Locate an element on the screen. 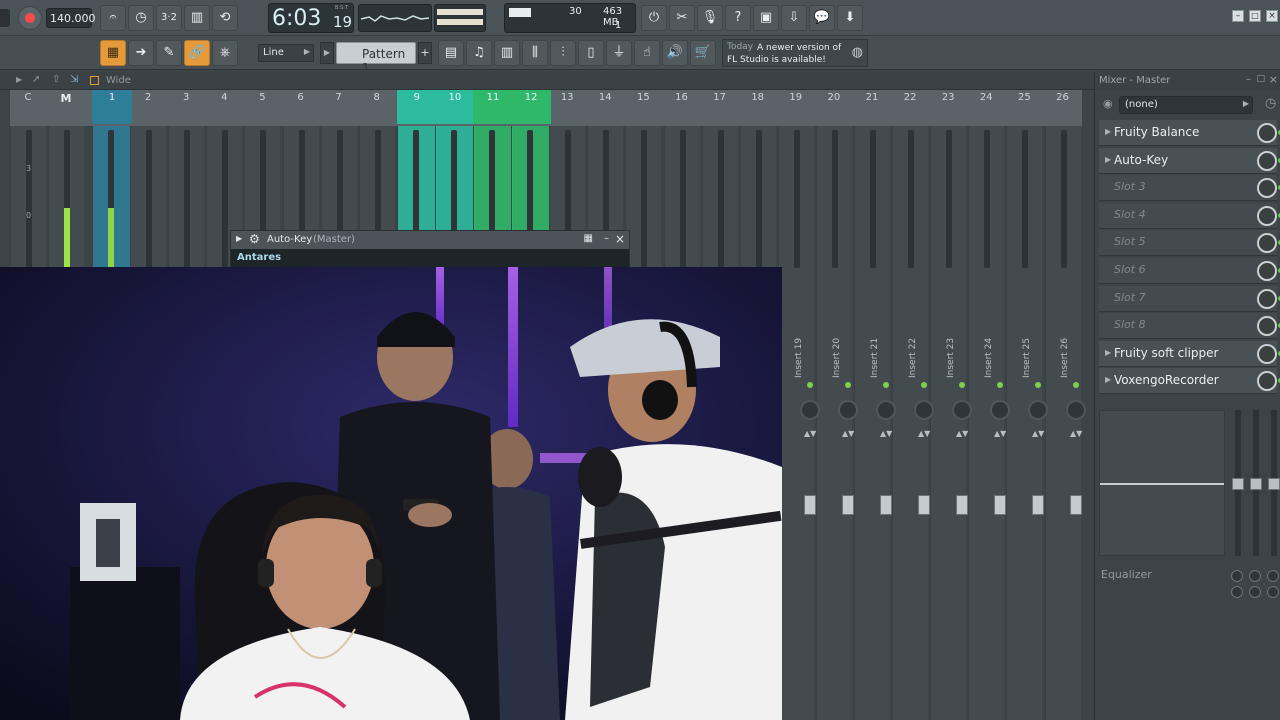 The width and height of the screenshot is (1280, 720). loop-record-icon: ⟲ is located at coordinates (225, 18).